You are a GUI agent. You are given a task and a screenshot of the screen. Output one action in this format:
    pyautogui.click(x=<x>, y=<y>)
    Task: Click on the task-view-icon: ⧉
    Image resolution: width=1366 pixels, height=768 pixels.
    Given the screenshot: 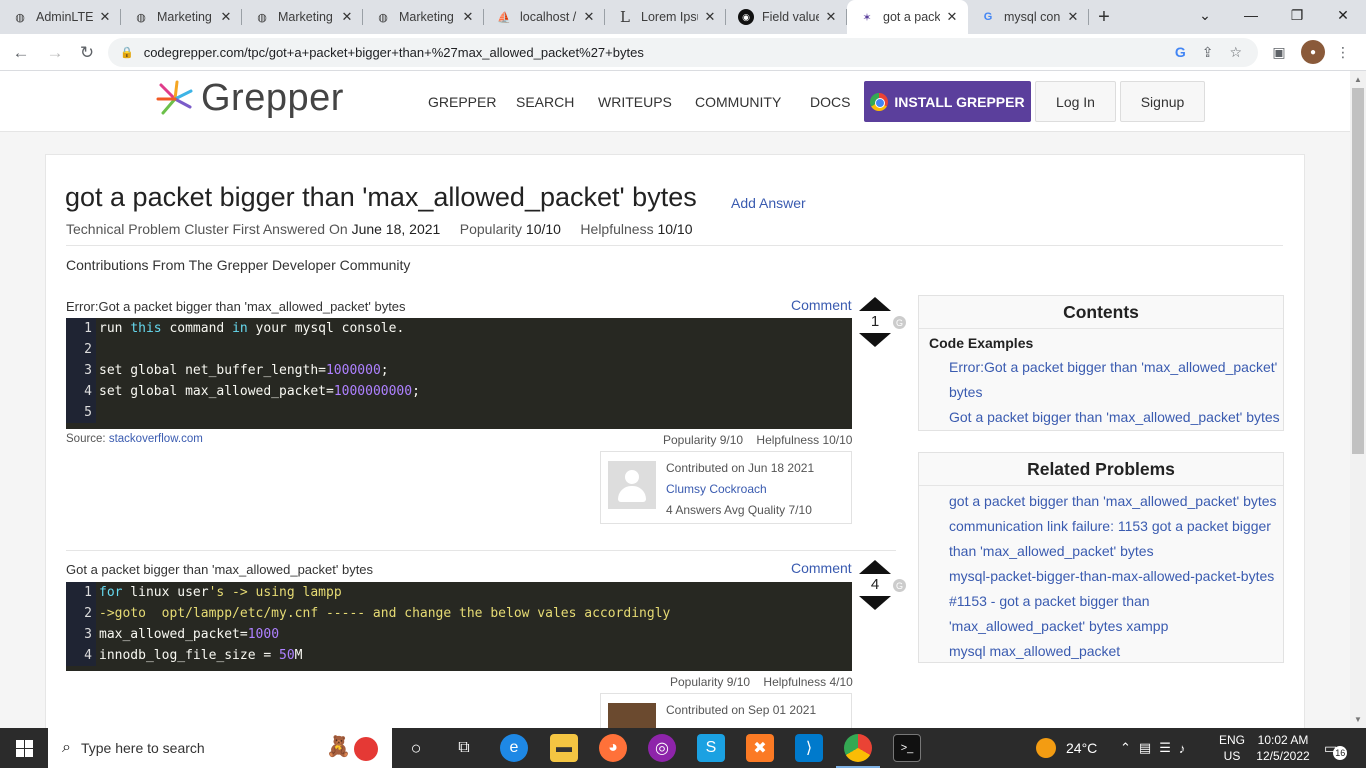 What is the action you would take?
    pyautogui.click(x=464, y=748)
    